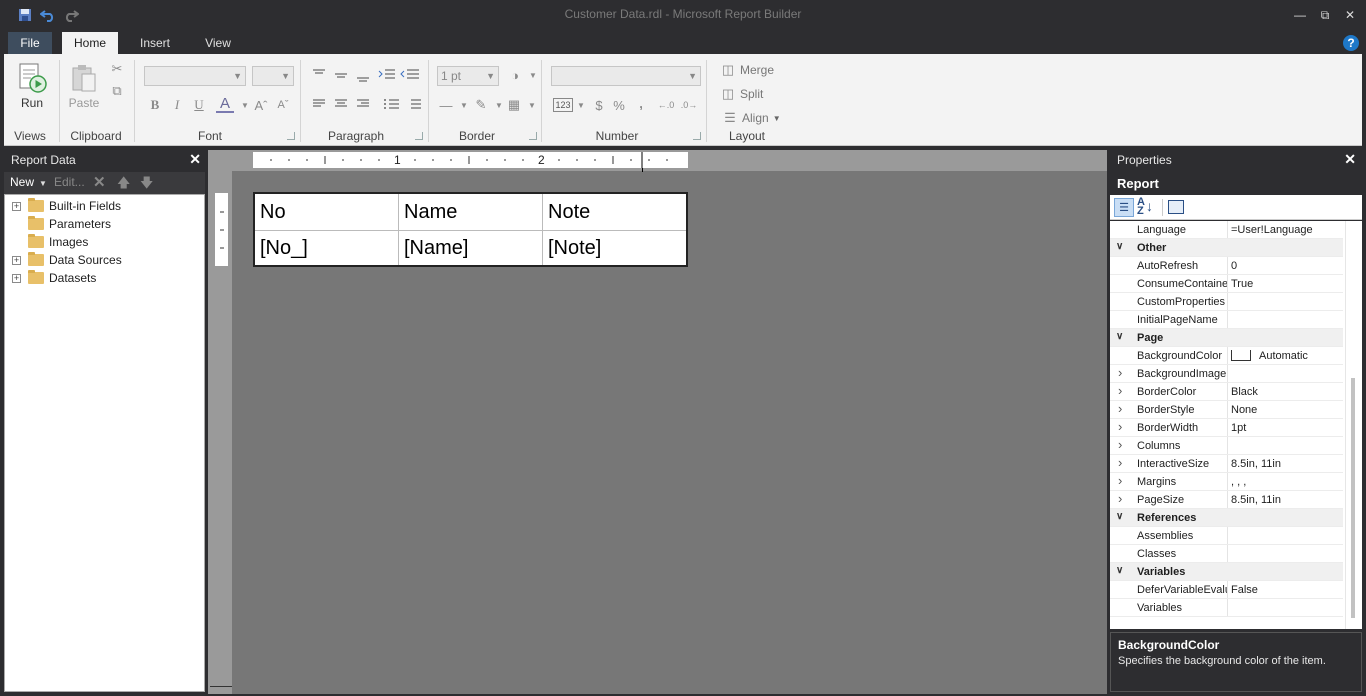 The image size is (1366, 696). I want to click on new-dropdown-icon: ▼, so click(43, 183).